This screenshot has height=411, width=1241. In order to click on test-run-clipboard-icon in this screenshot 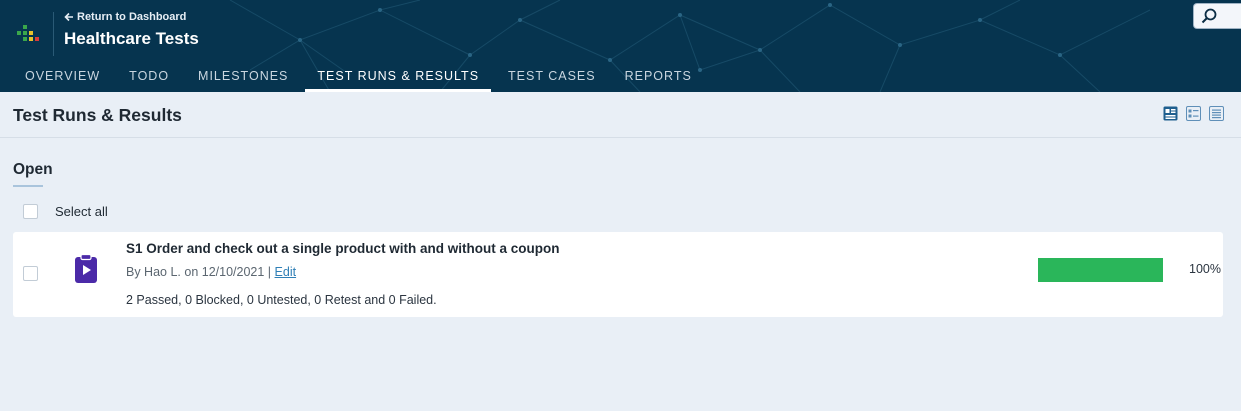, I will do `click(86, 269)`.